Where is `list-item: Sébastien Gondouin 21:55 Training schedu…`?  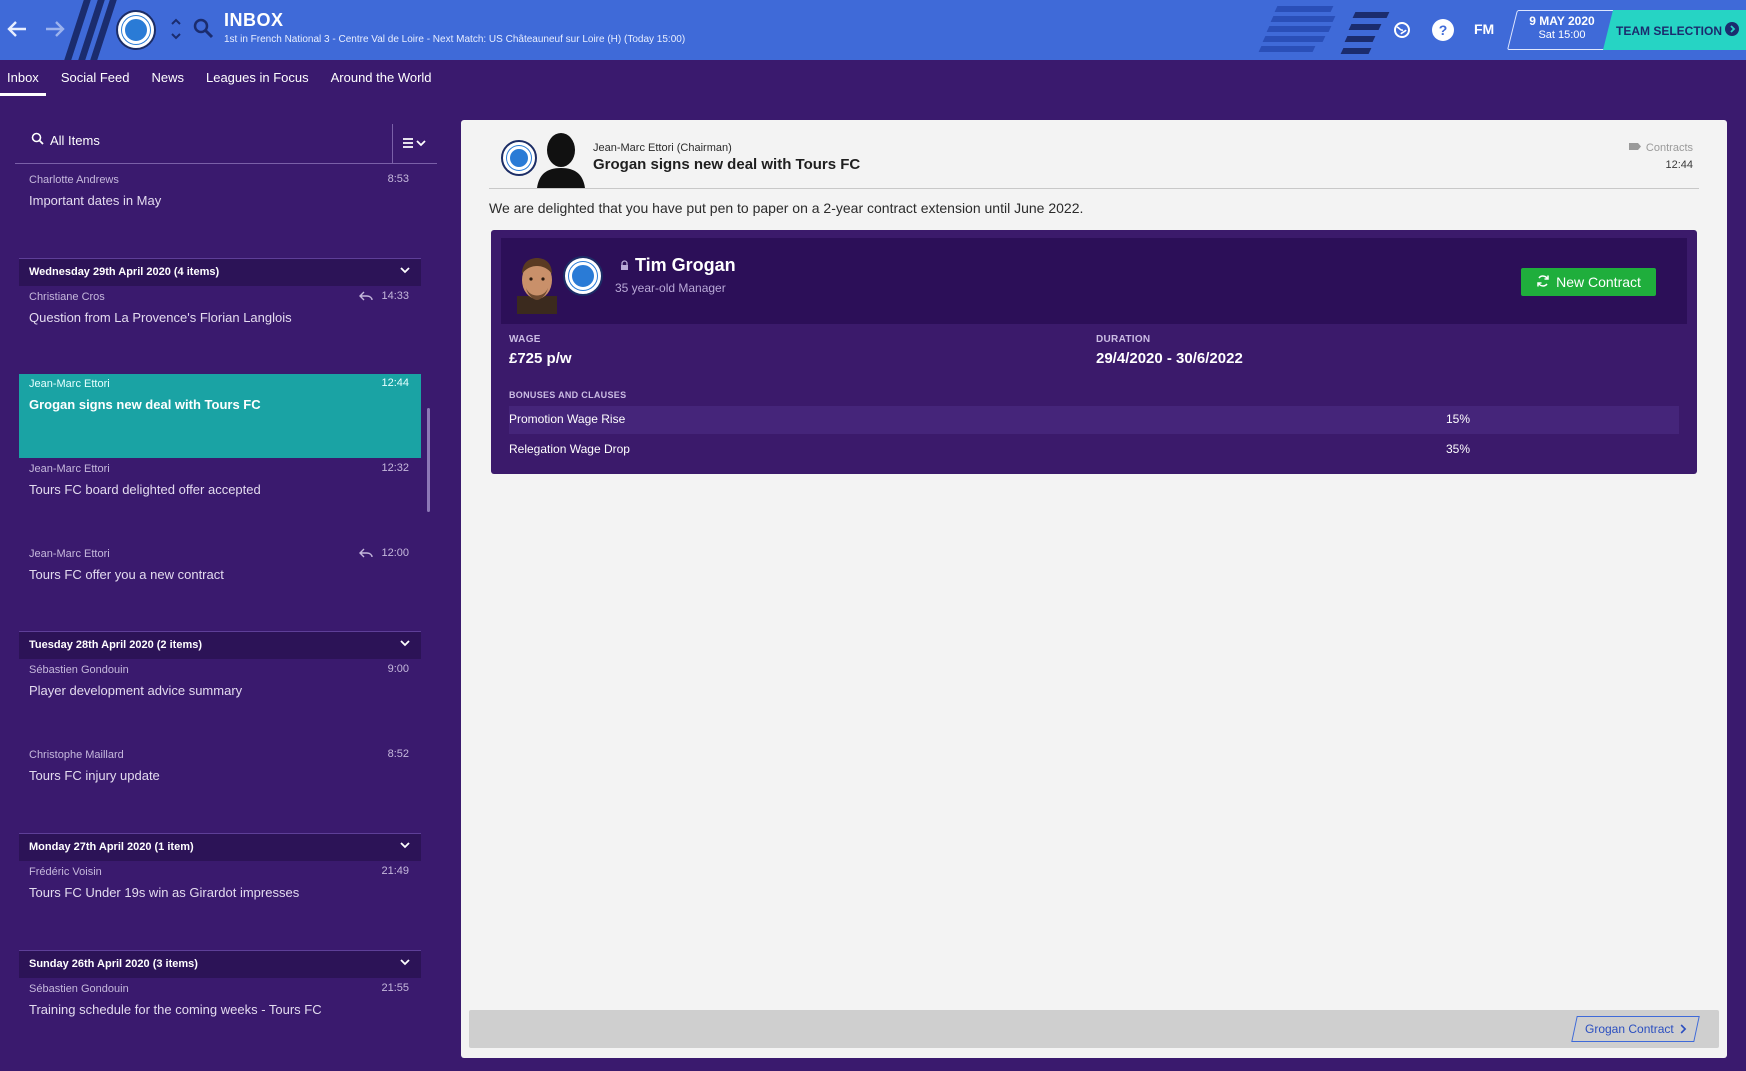
list-item: Sébastien Gondouin 21:55 Training schedu… is located at coordinates (220, 1018).